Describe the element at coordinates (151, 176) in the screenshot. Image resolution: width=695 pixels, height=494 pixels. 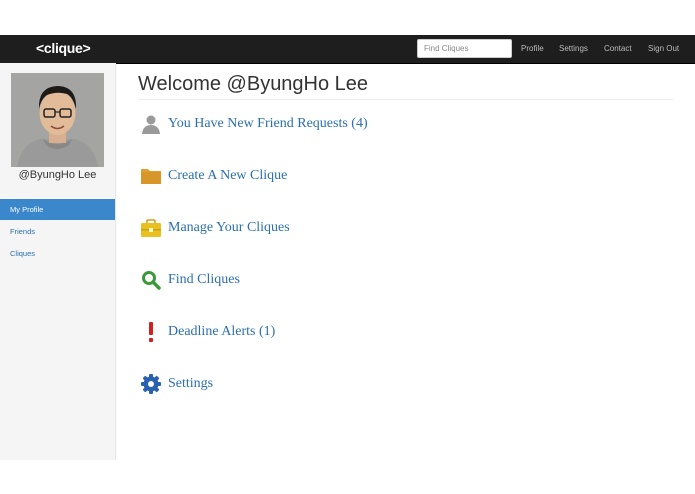
I see `folder-icon` at that location.